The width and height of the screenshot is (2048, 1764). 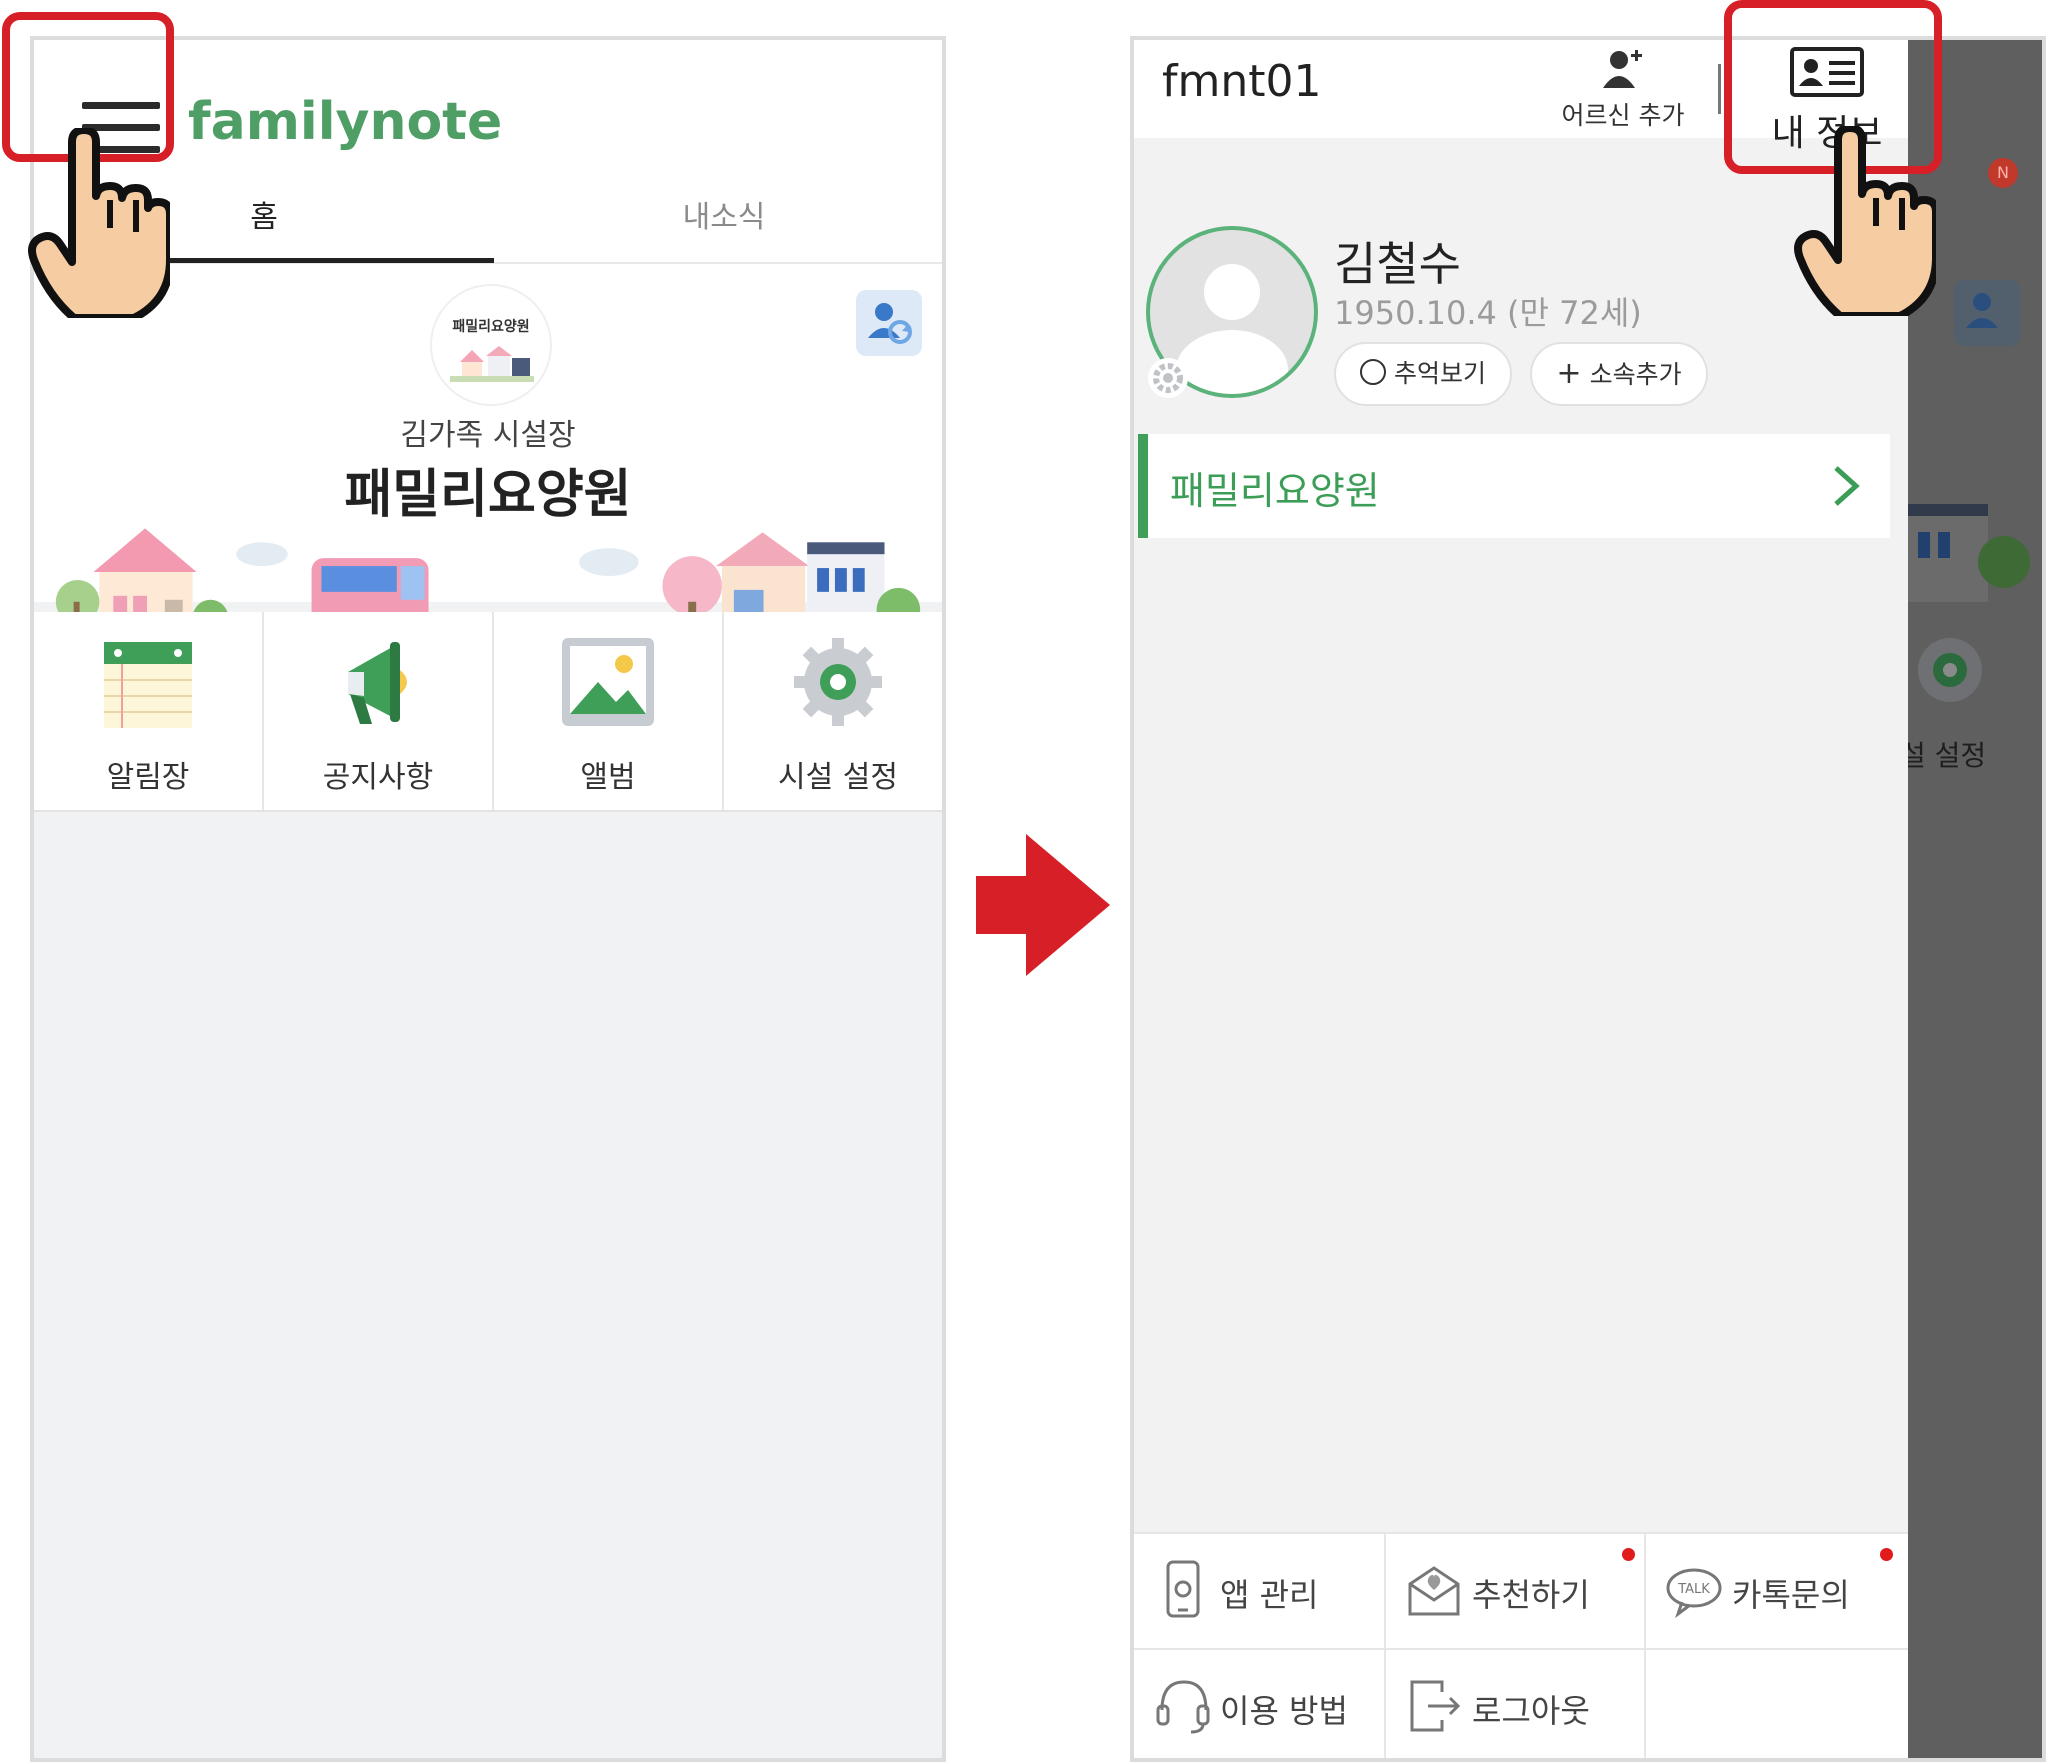 I want to click on facility-row-accent, so click(x=1143, y=486).